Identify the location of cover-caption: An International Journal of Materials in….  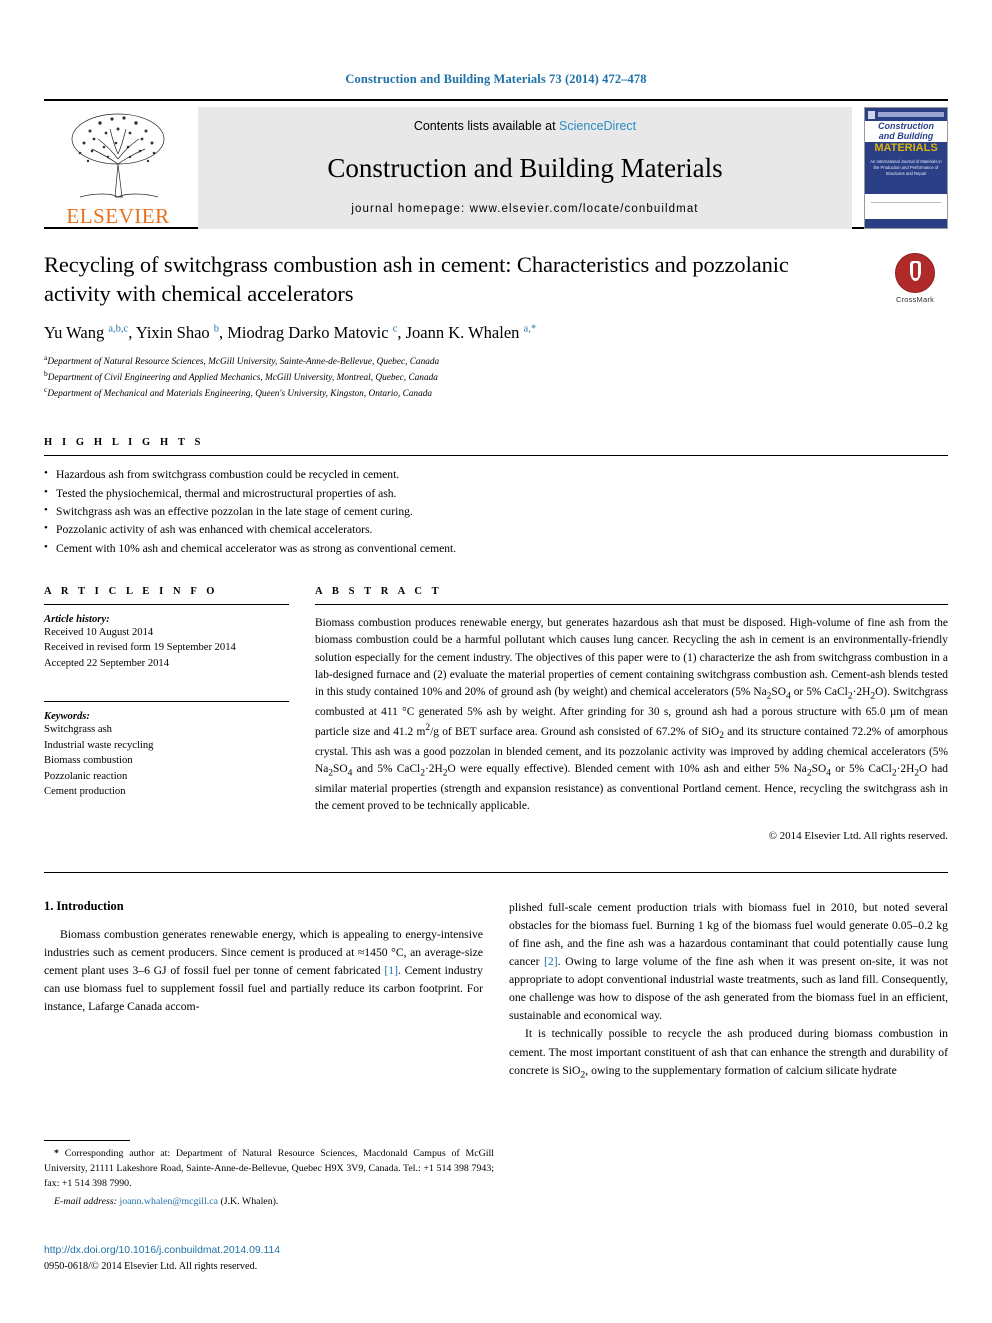
(906, 167).